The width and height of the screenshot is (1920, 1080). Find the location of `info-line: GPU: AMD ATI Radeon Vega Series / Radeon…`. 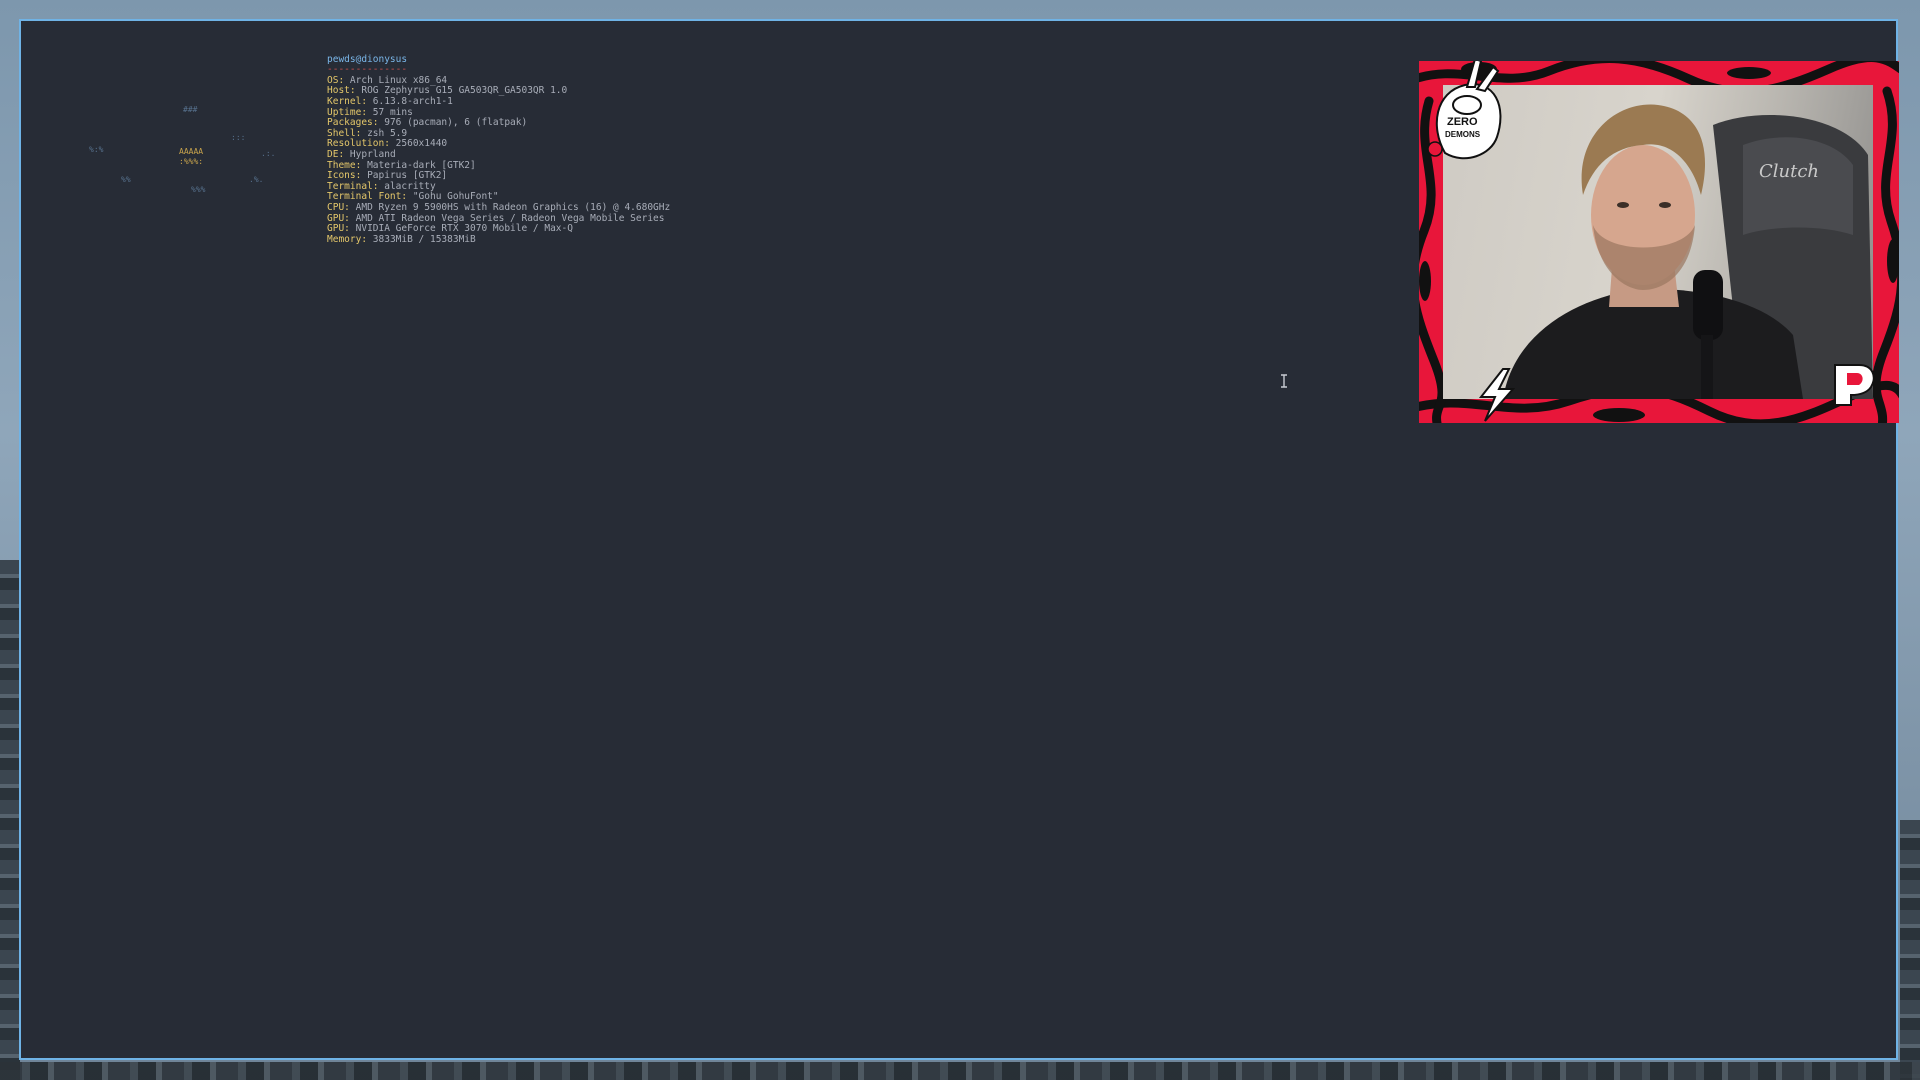

info-line: GPU: AMD ATI Radeon Vega Series / Radeon… is located at coordinates (496, 218).